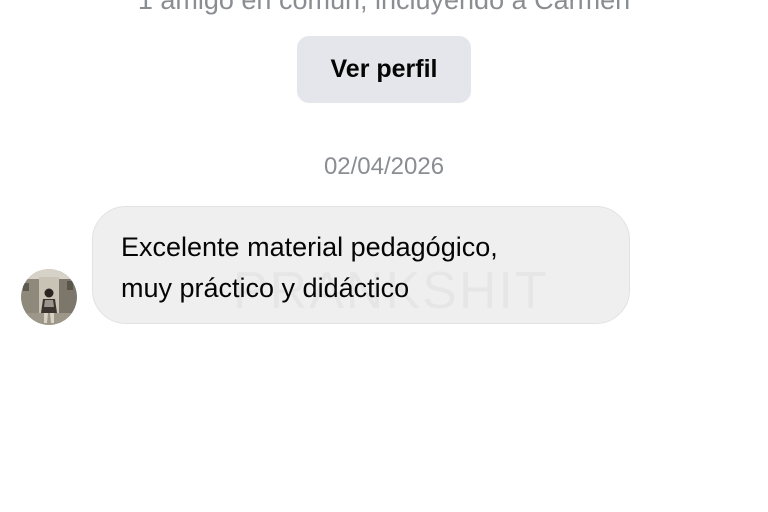 The height and width of the screenshot is (512, 768). I want to click on mutual-friends-text: 1 amigo en común, incluyendo a Carmen, so click(384, 7).